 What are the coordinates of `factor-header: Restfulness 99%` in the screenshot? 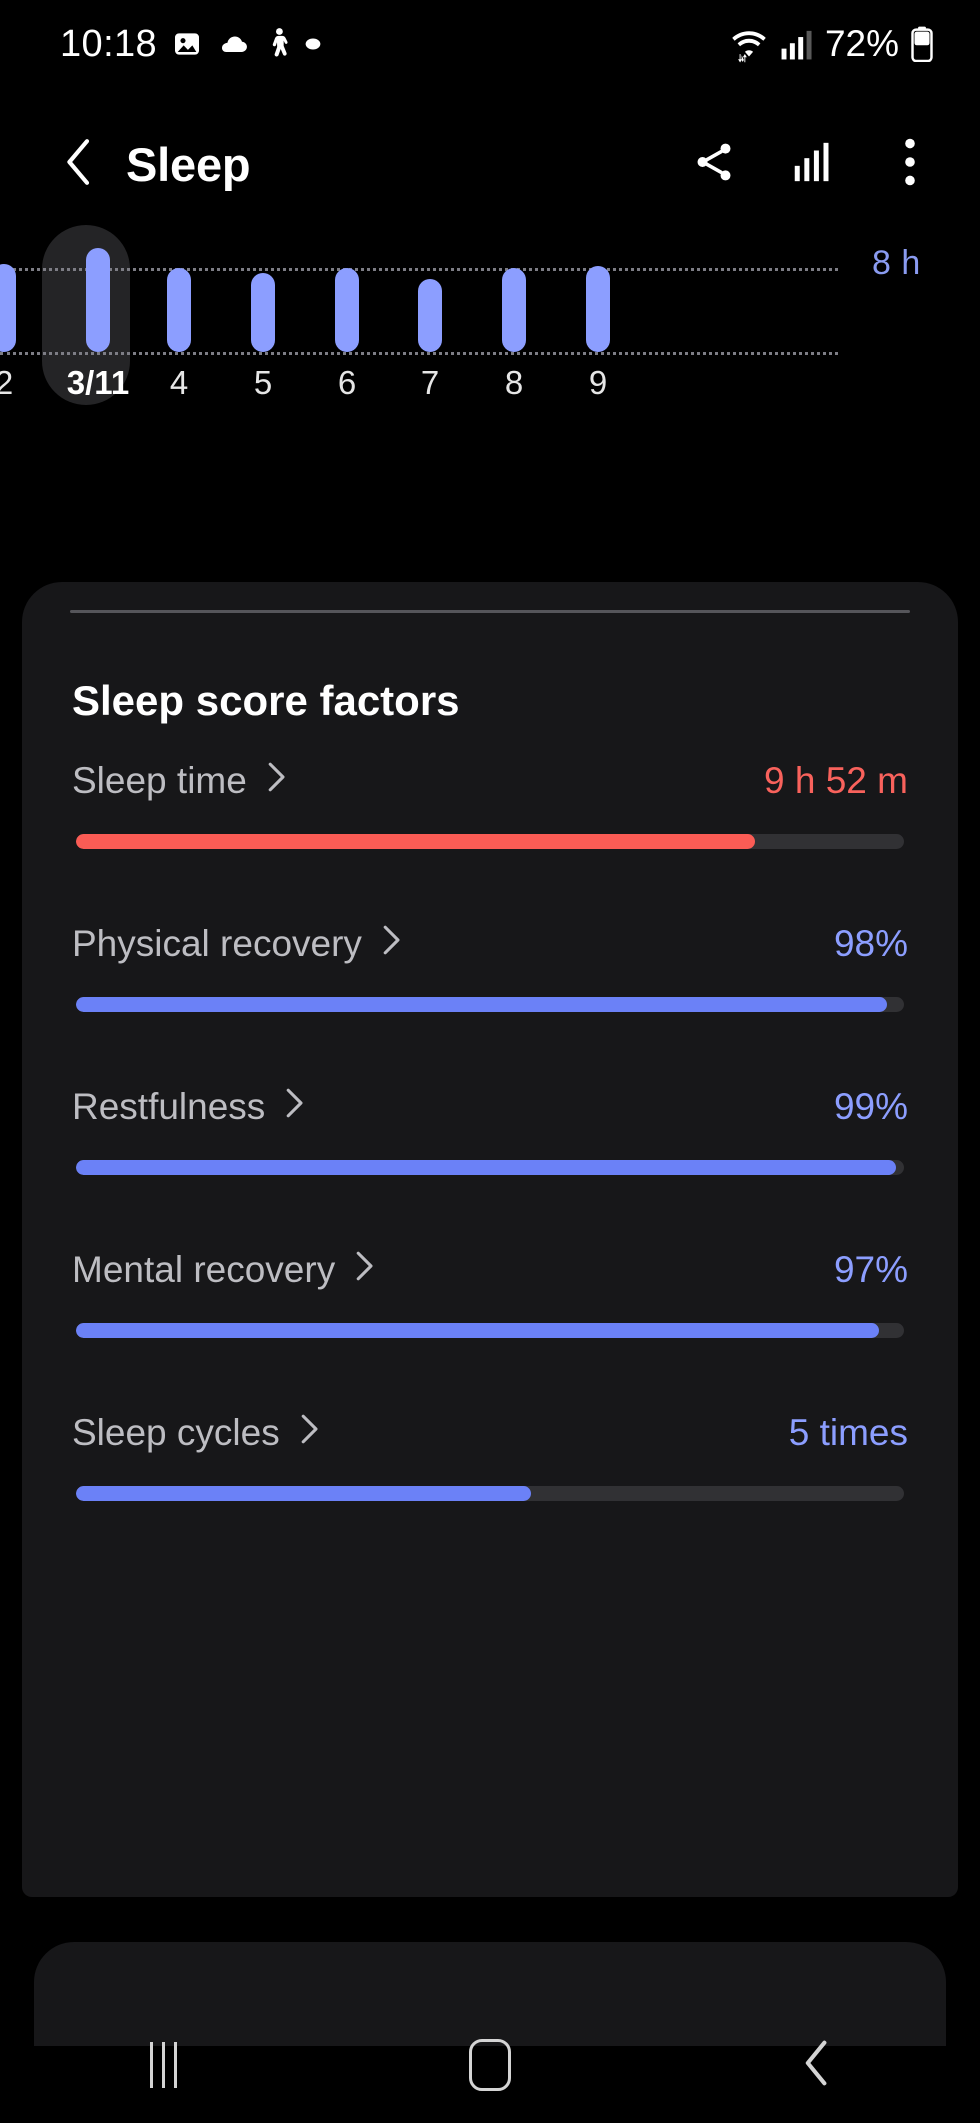 It's located at (490, 1107).